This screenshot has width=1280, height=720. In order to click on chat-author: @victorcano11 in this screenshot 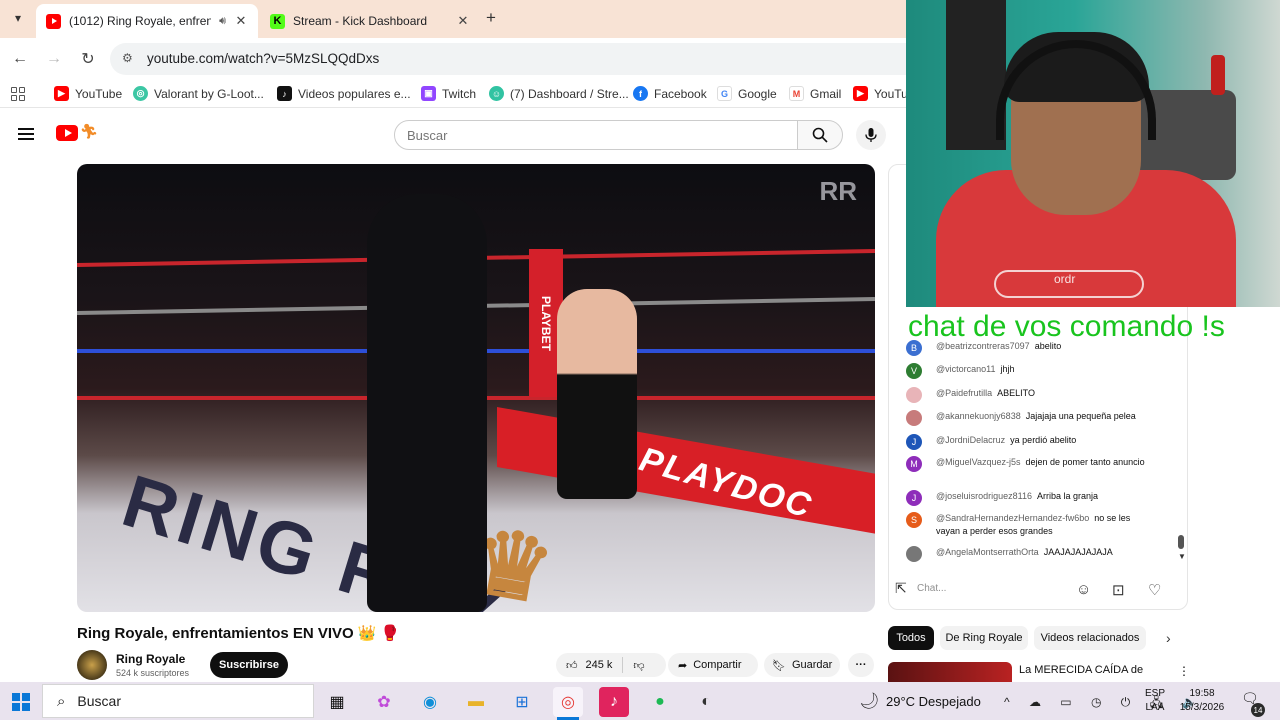, I will do `click(966, 369)`.